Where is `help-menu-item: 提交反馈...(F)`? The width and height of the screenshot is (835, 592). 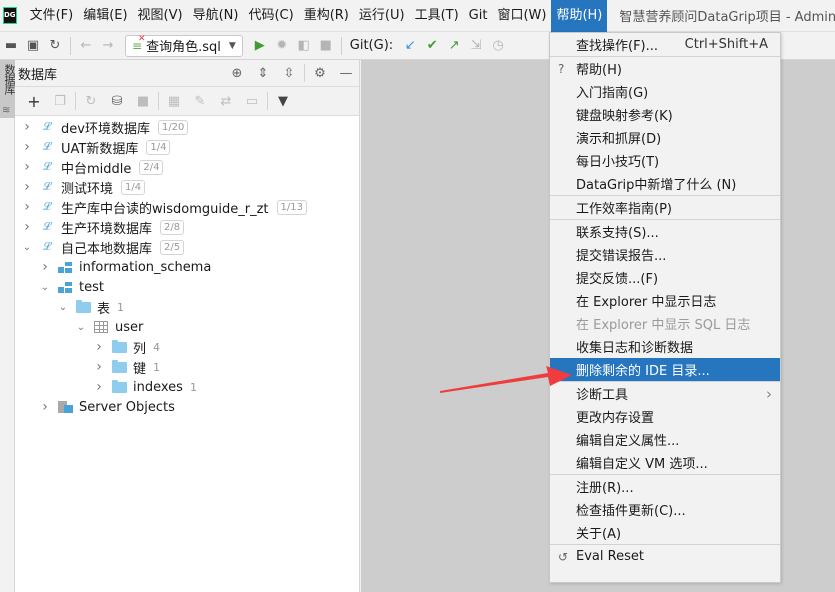
help-menu-item: 提交反馈...(F) is located at coordinates (665, 277).